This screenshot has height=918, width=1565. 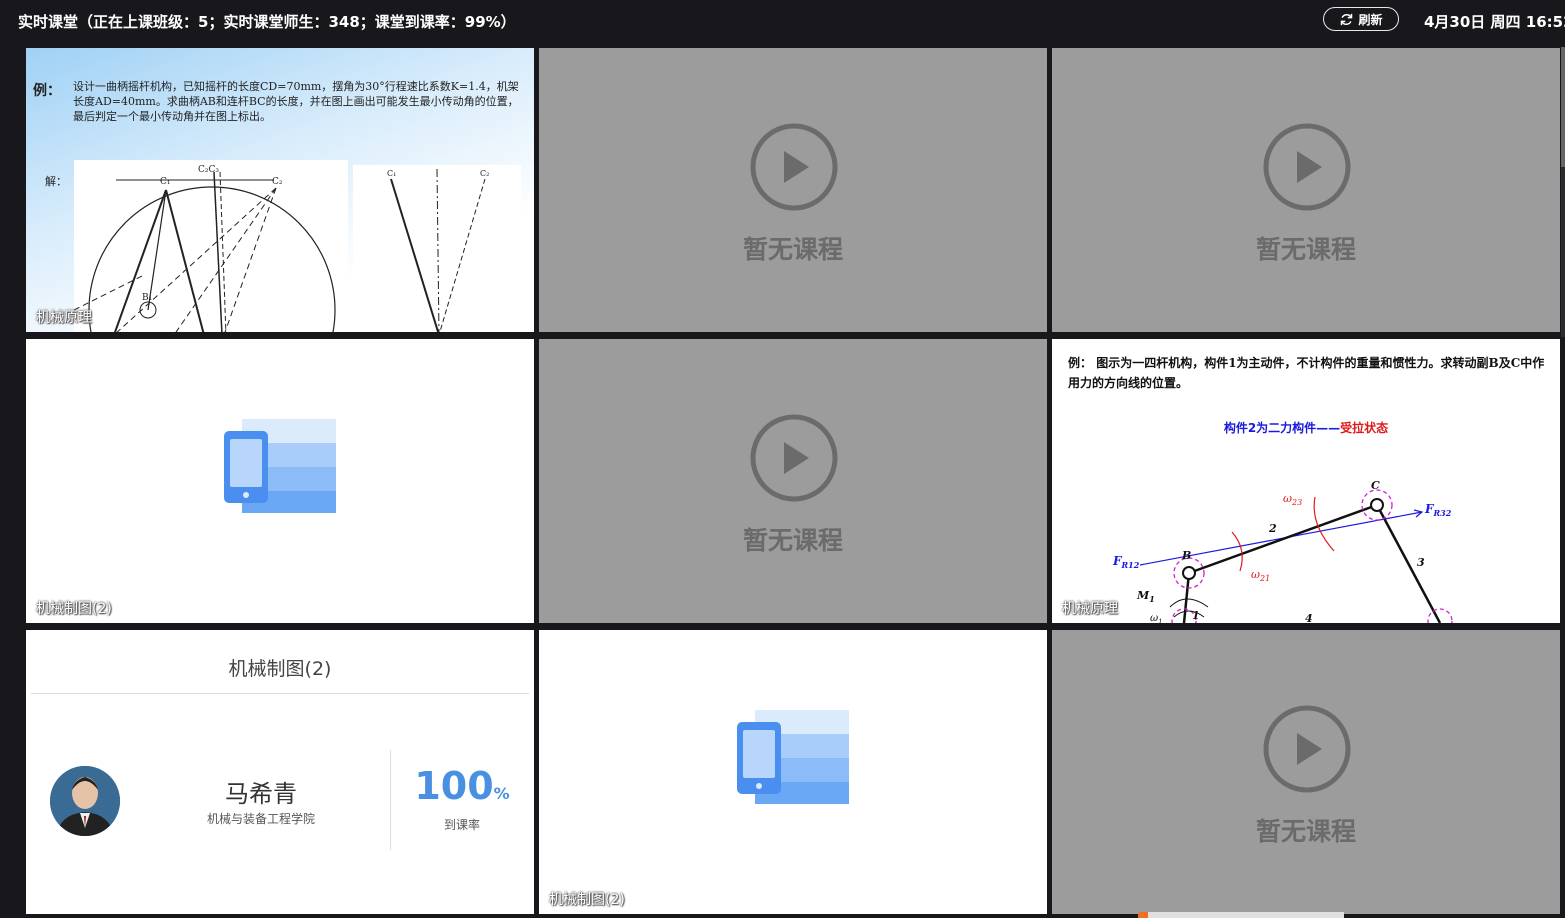 I want to click on slide-subtitle-red: 受拉状态, so click(x=1364, y=428).